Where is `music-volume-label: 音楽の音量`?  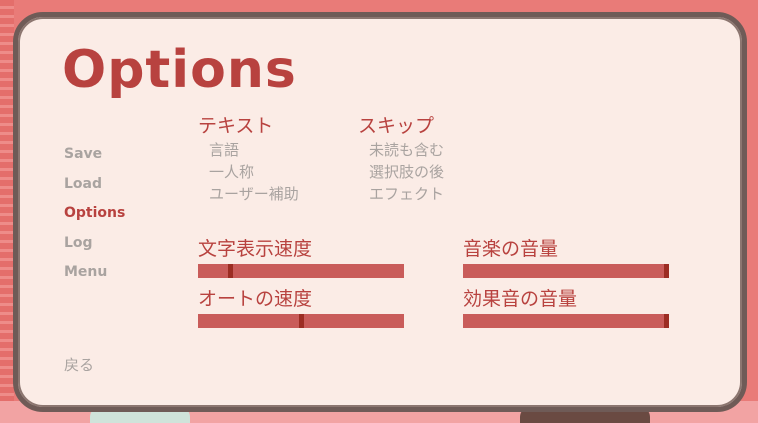
music-volume-label: 音楽の音量 is located at coordinates (511, 249).